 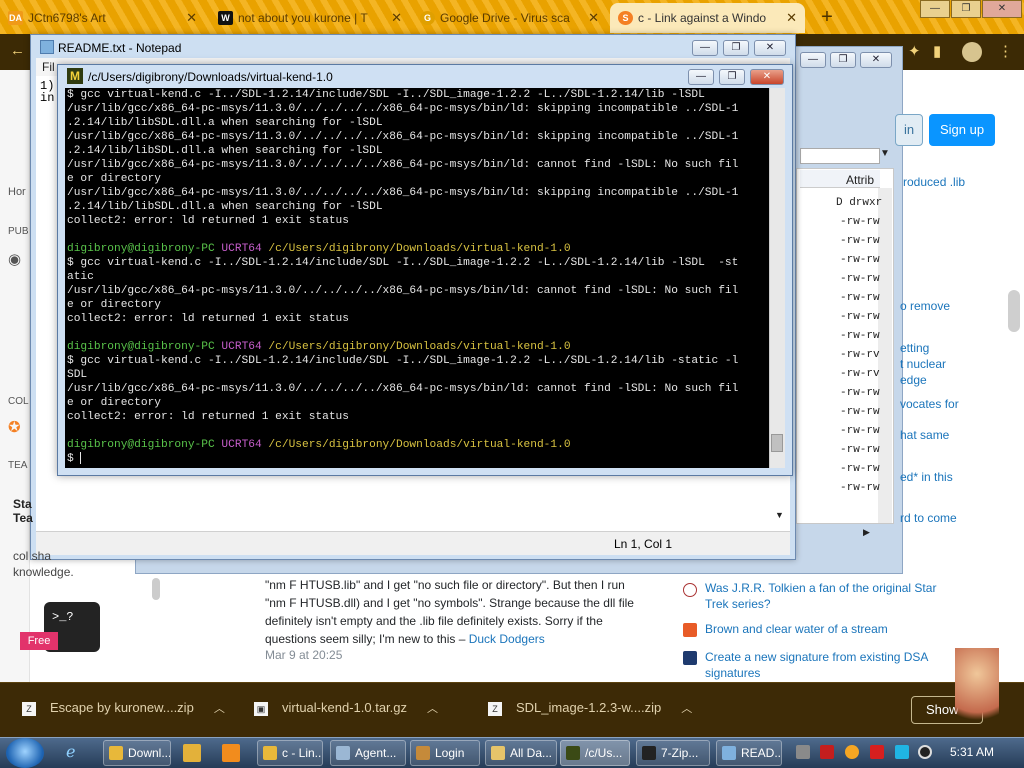 What do you see at coordinates (346, 711) in the screenshot?
I see `download-item: ▣ virtual-kend-1.0.tar.gz ︿` at bounding box center [346, 711].